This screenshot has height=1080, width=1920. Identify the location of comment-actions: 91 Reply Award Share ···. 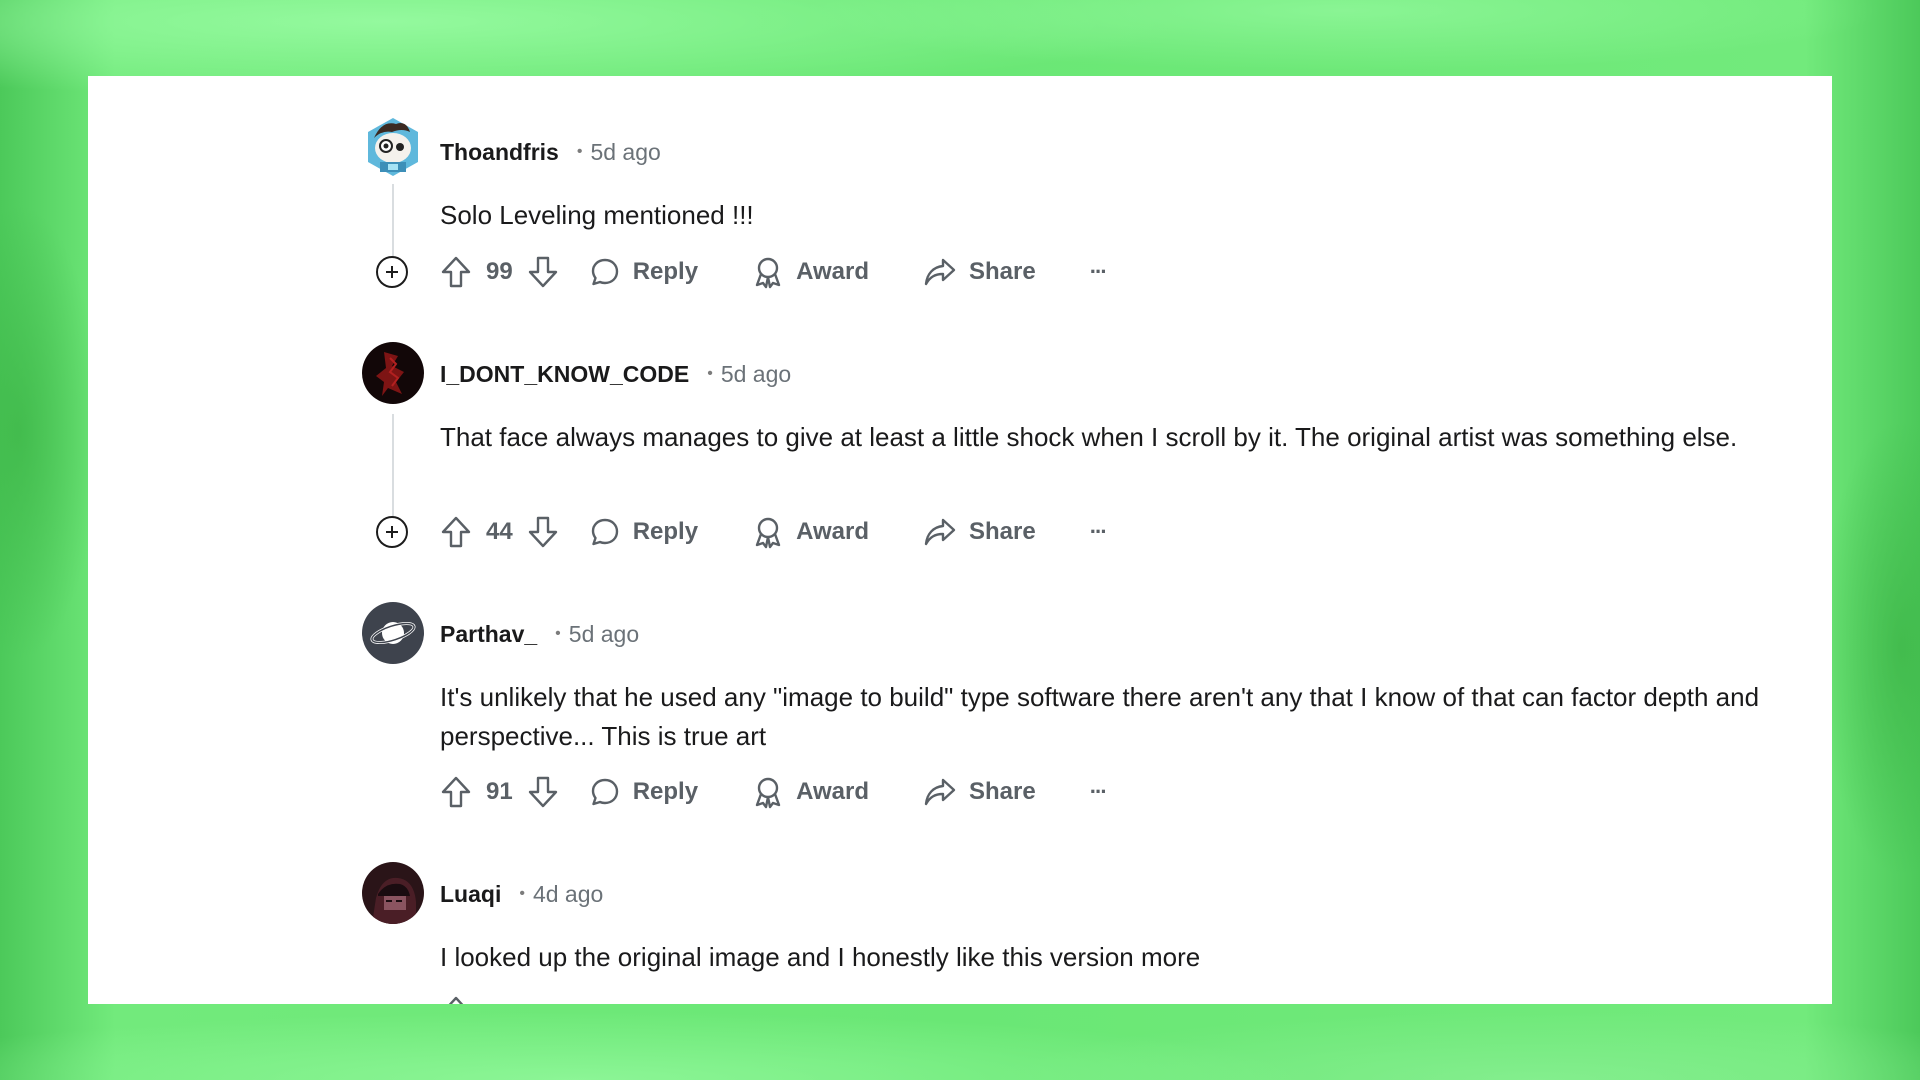
(774, 792).